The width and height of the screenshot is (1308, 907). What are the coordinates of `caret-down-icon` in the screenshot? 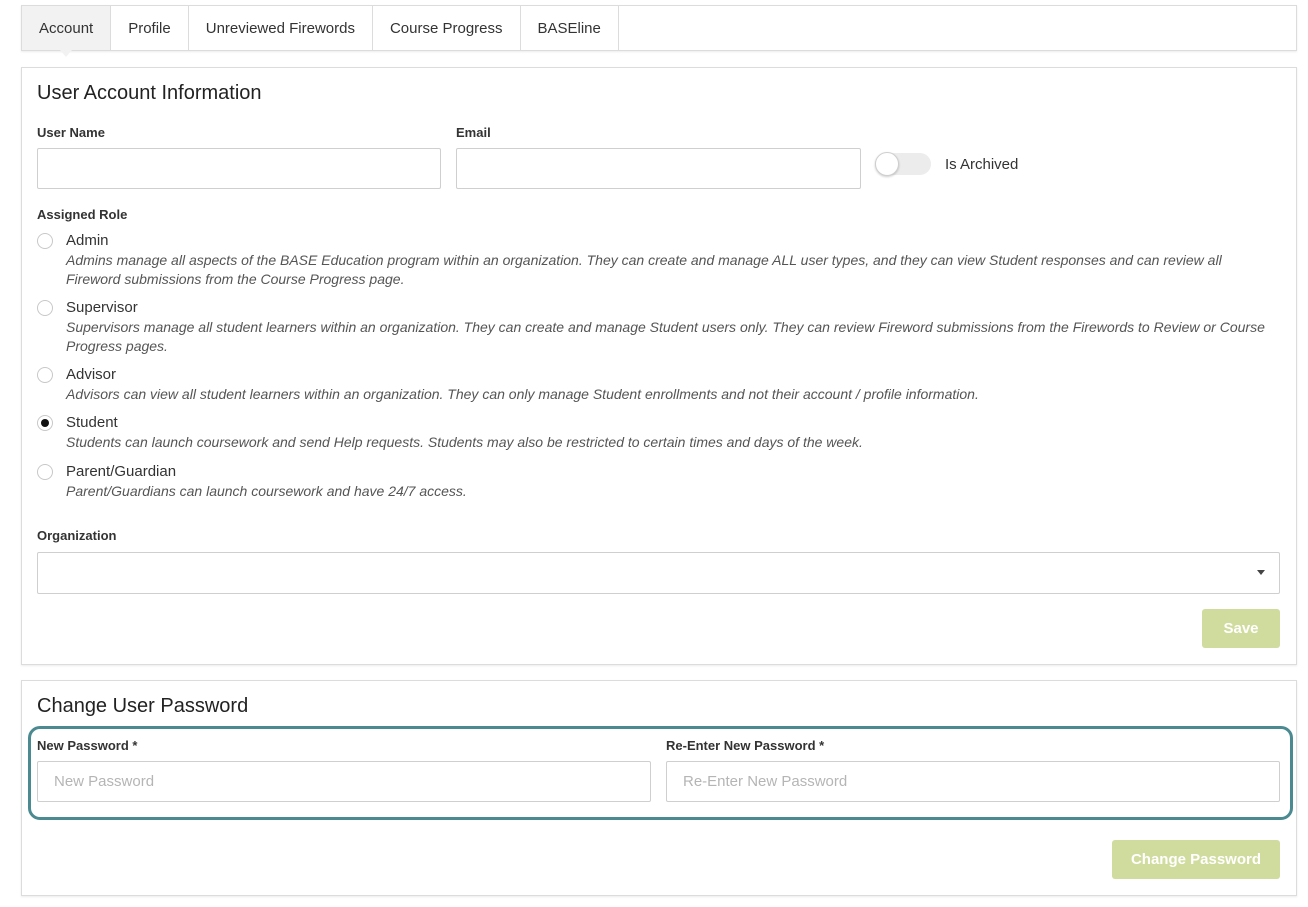 It's located at (1261, 572).